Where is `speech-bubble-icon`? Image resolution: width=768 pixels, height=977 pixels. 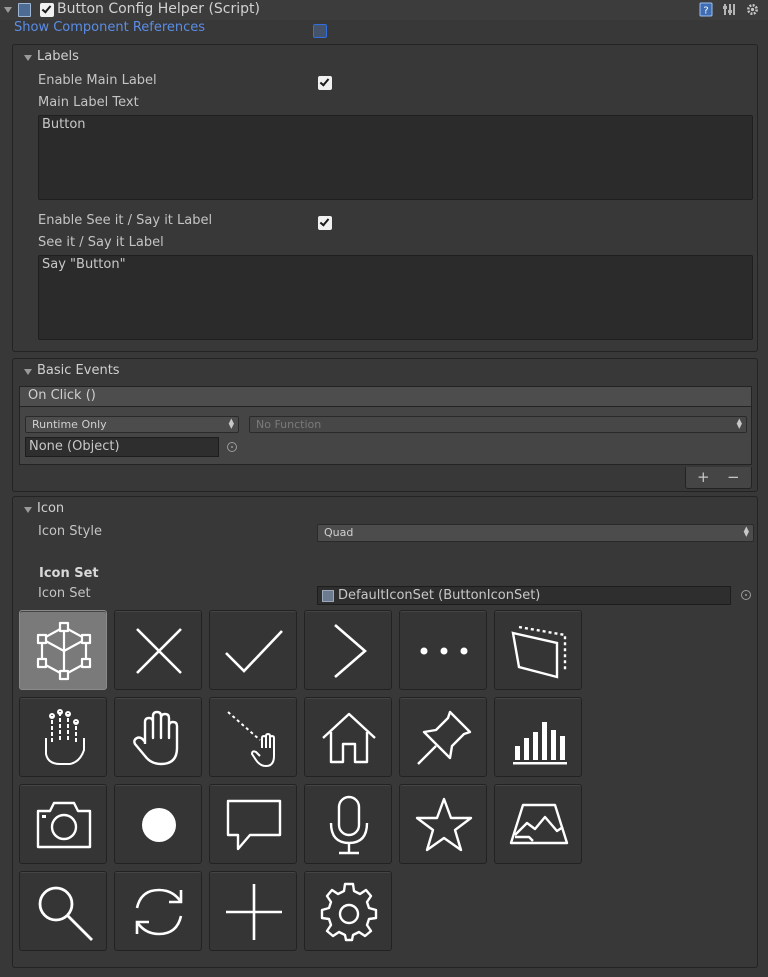
speech-bubble-icon is located at coordinates (254, 825).